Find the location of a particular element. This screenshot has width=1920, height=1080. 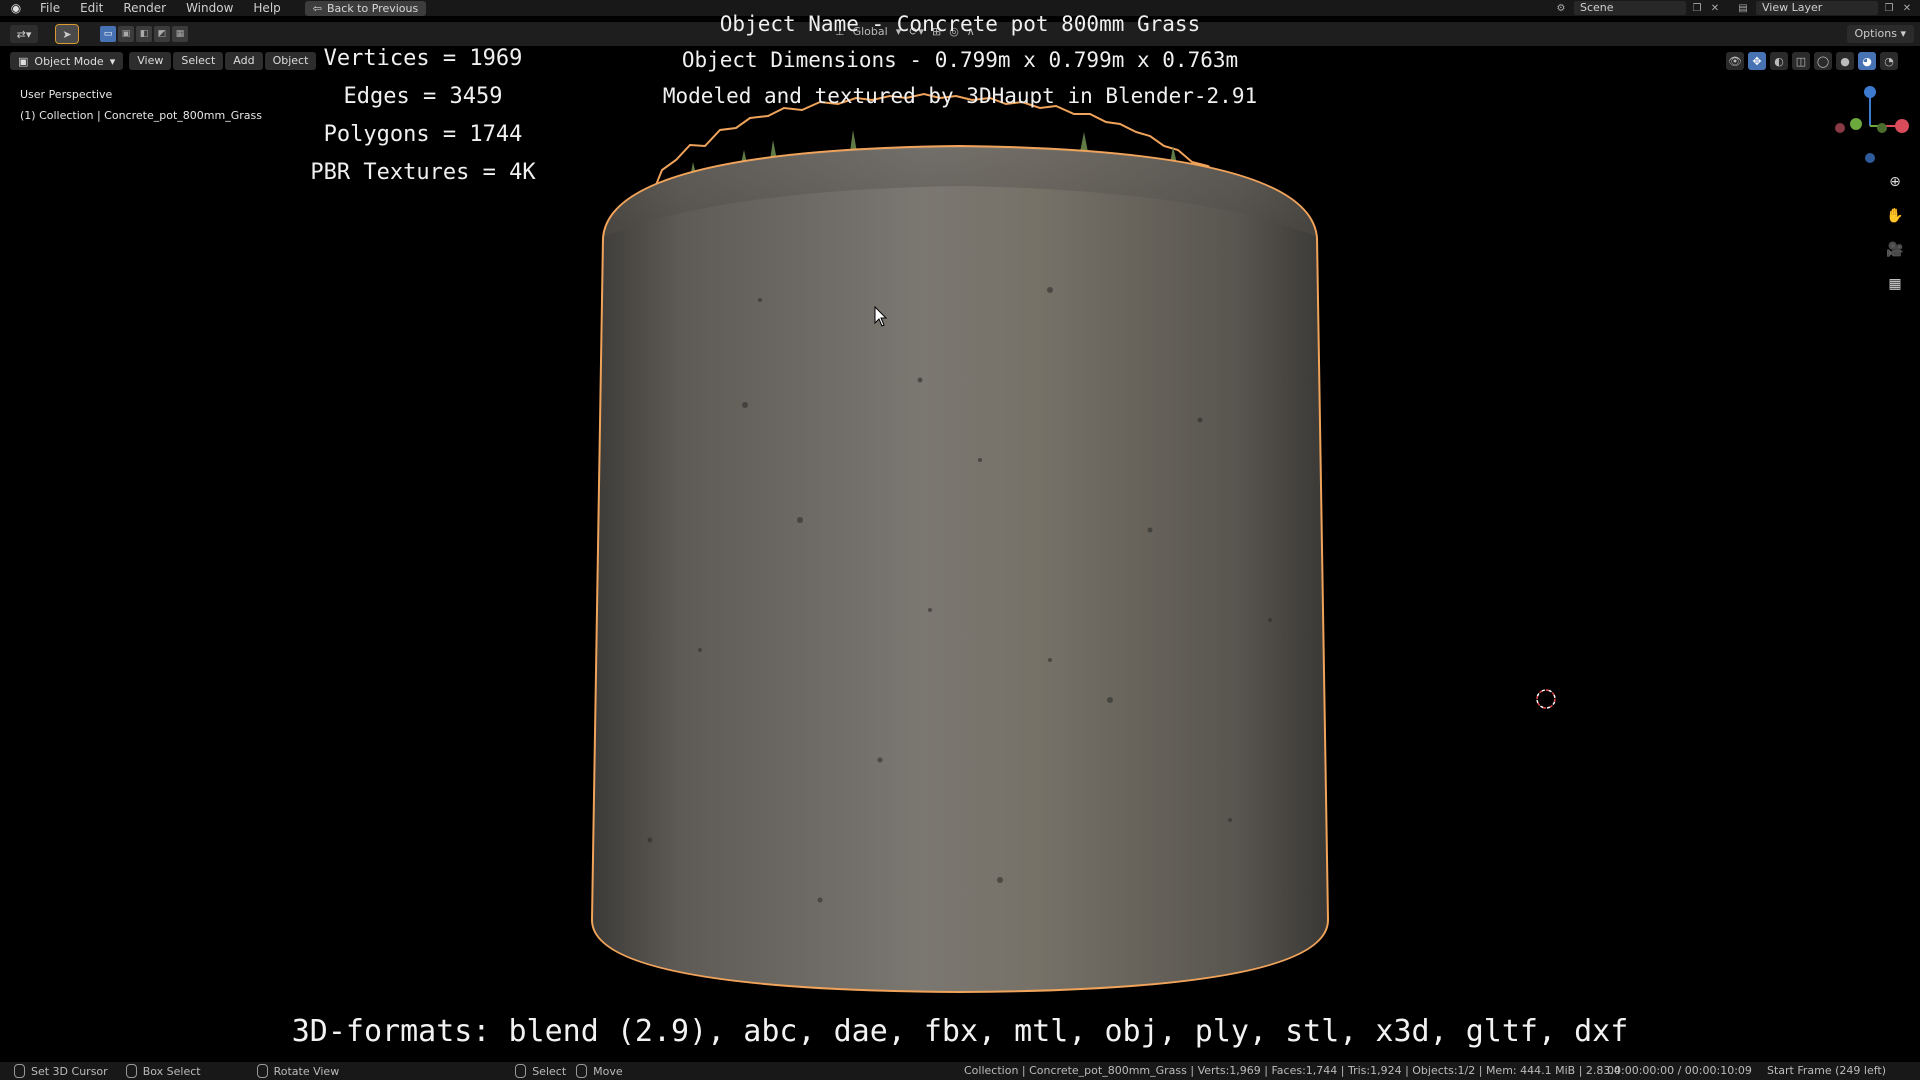

ortho-grid-icon: ▦ is located at coordinates (1895, 284).